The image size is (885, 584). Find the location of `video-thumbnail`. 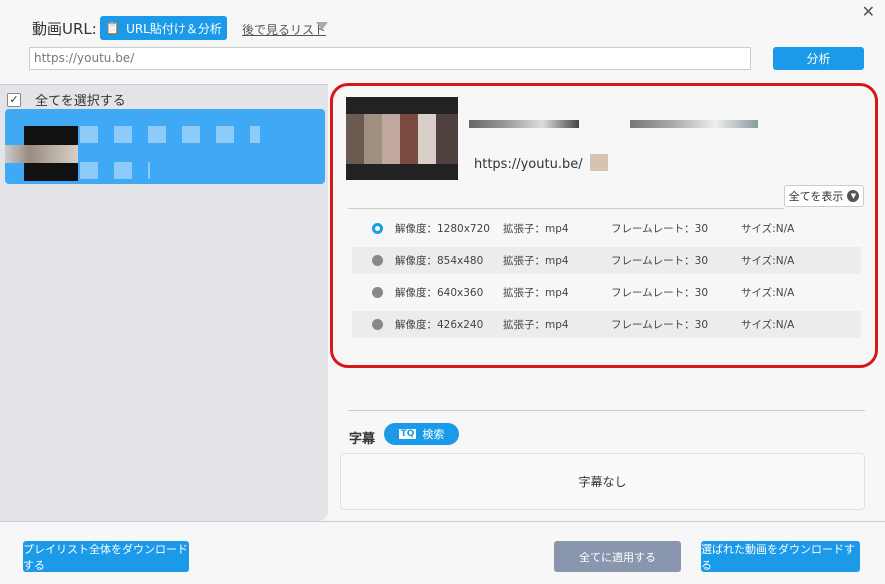

video-thumbnail is located at coordinates (402, 138).